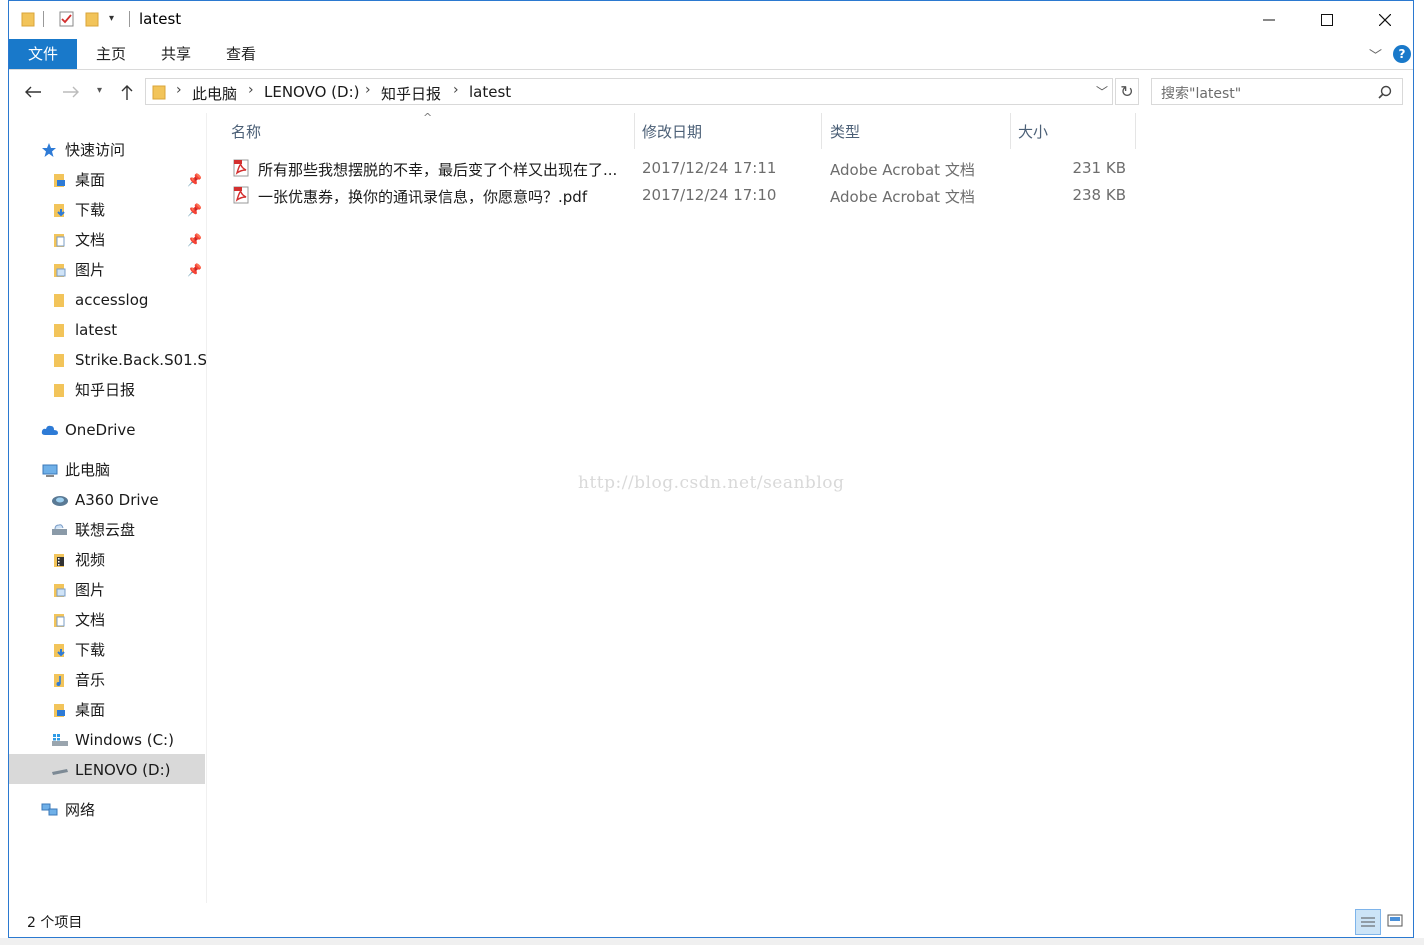 This screenshot has height=945, width=1424. I want to click on nav-item-pictures: 图片, so click(126, 270).